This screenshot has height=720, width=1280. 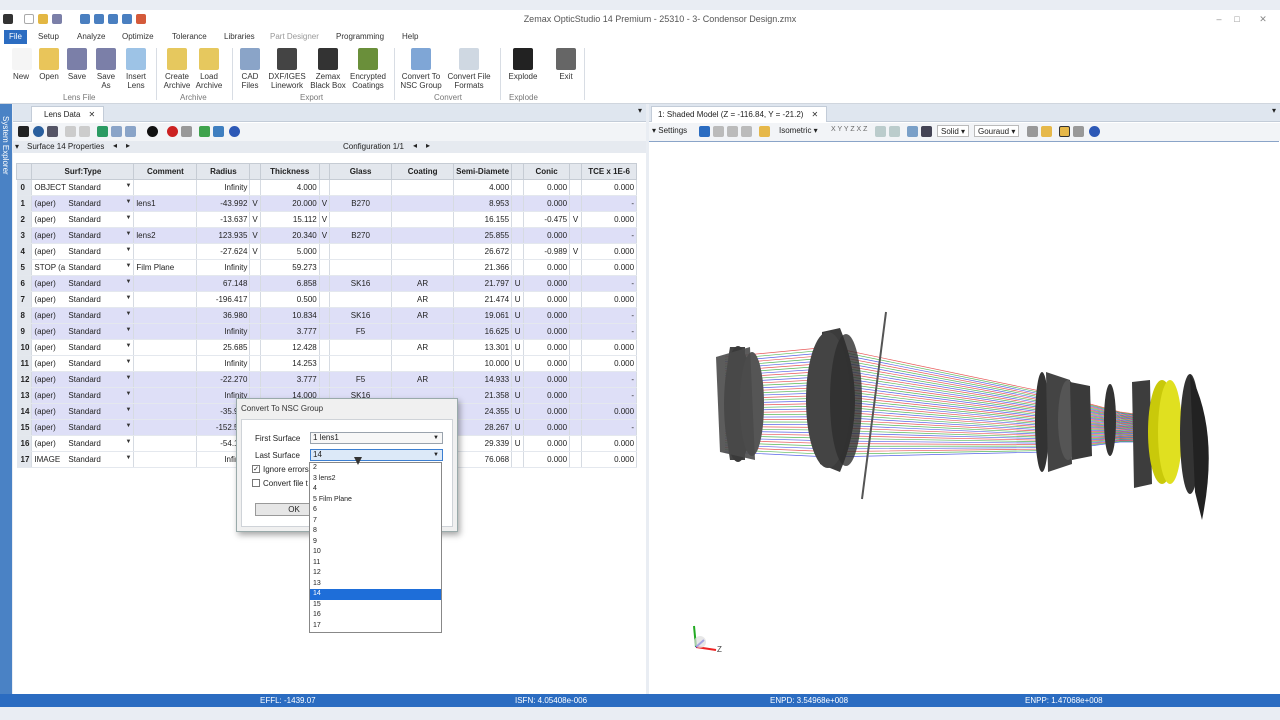 What do you see at coordinates (24, 347) in the screenshot?
I see `surface-number: 10` at bounding box center [24, 347].